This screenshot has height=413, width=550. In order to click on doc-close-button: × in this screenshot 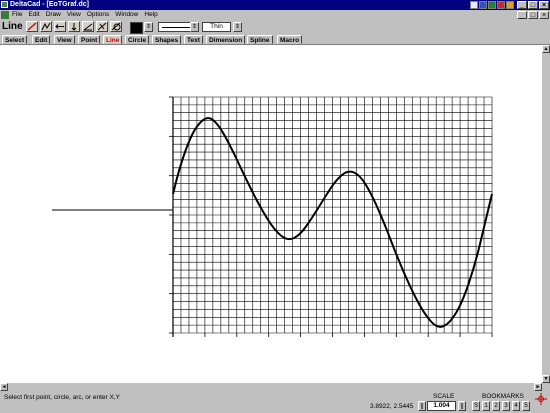, I will do `click(544, 15)`.